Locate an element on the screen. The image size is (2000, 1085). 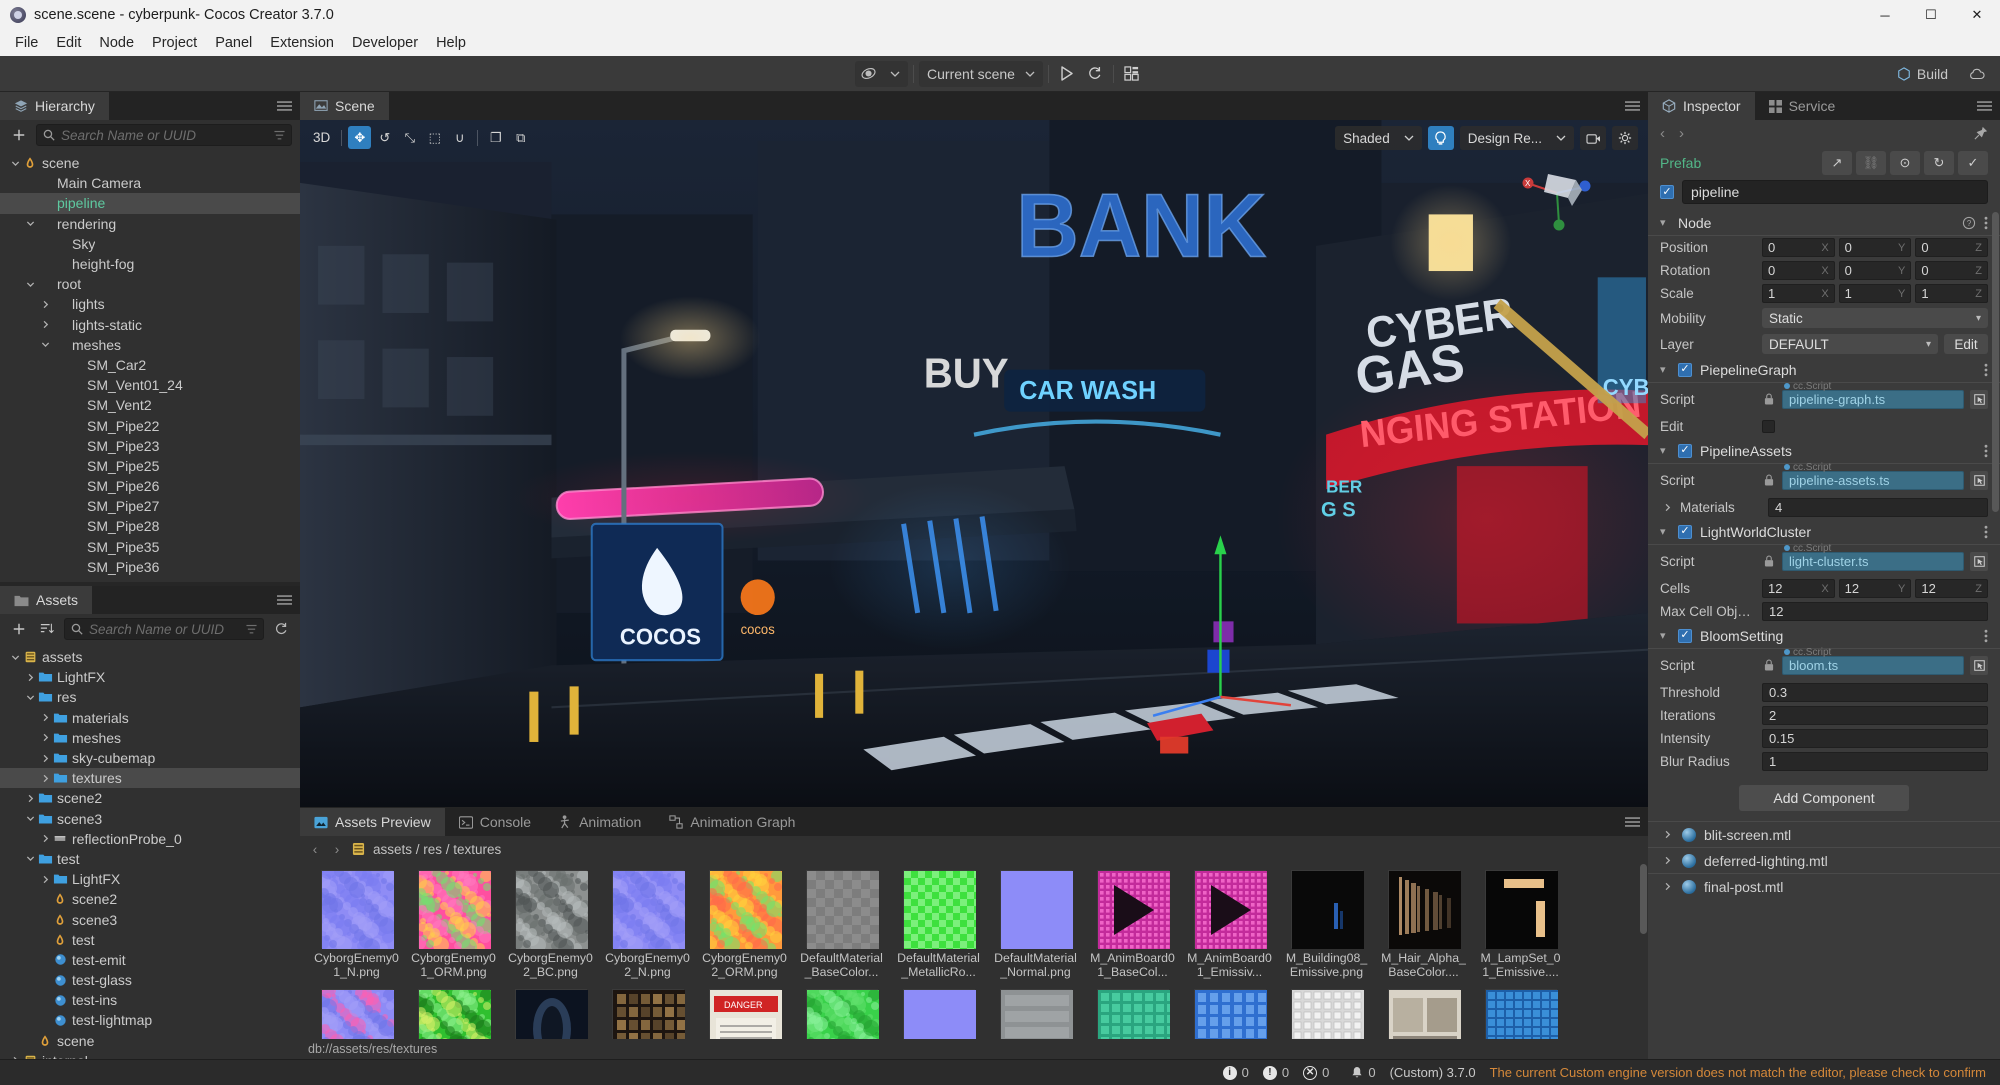
assets-menu-icon is located at coordinates (284, 600).